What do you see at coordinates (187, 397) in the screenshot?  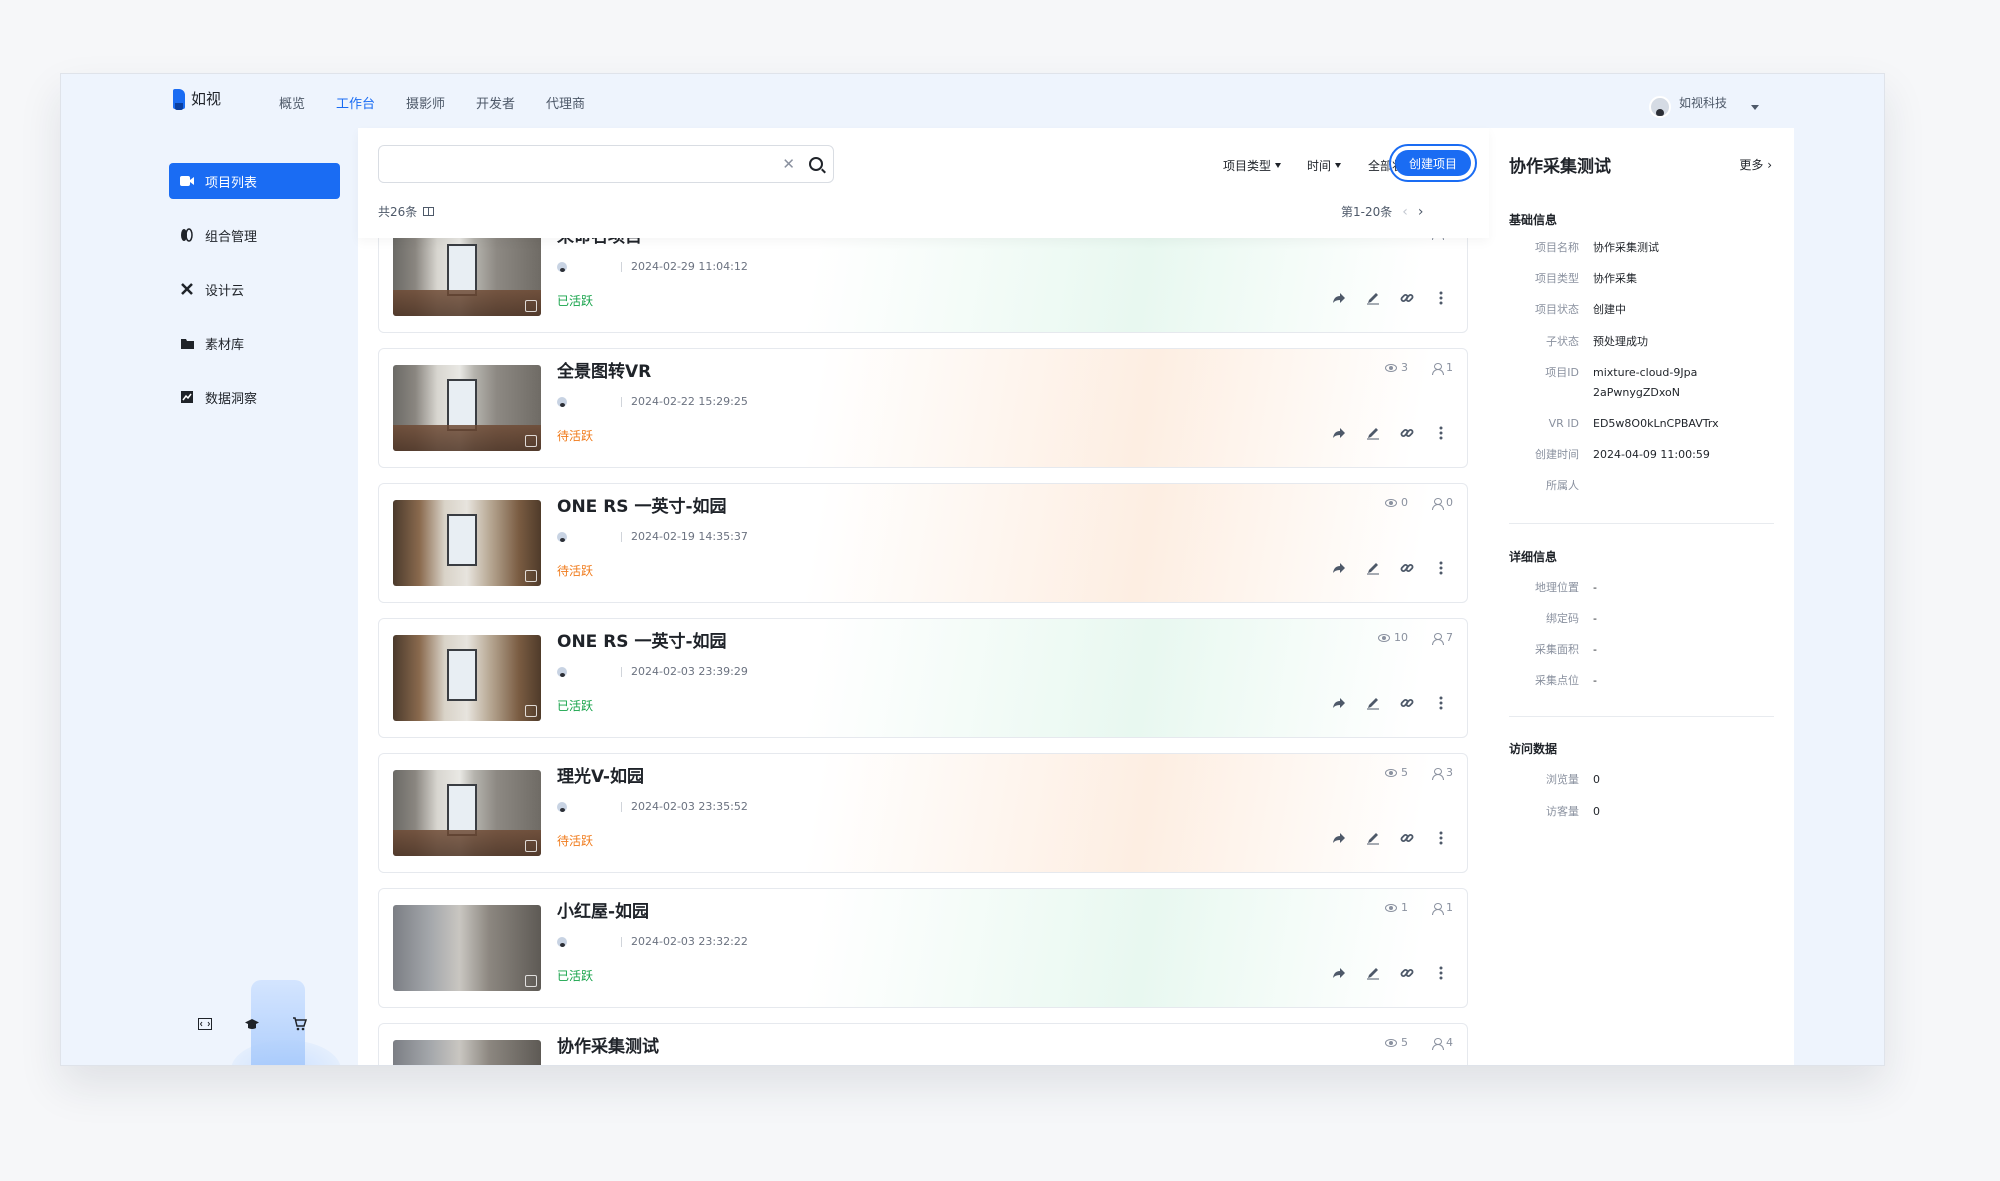 I see `chart-icon` at bounding box center [187, 397].